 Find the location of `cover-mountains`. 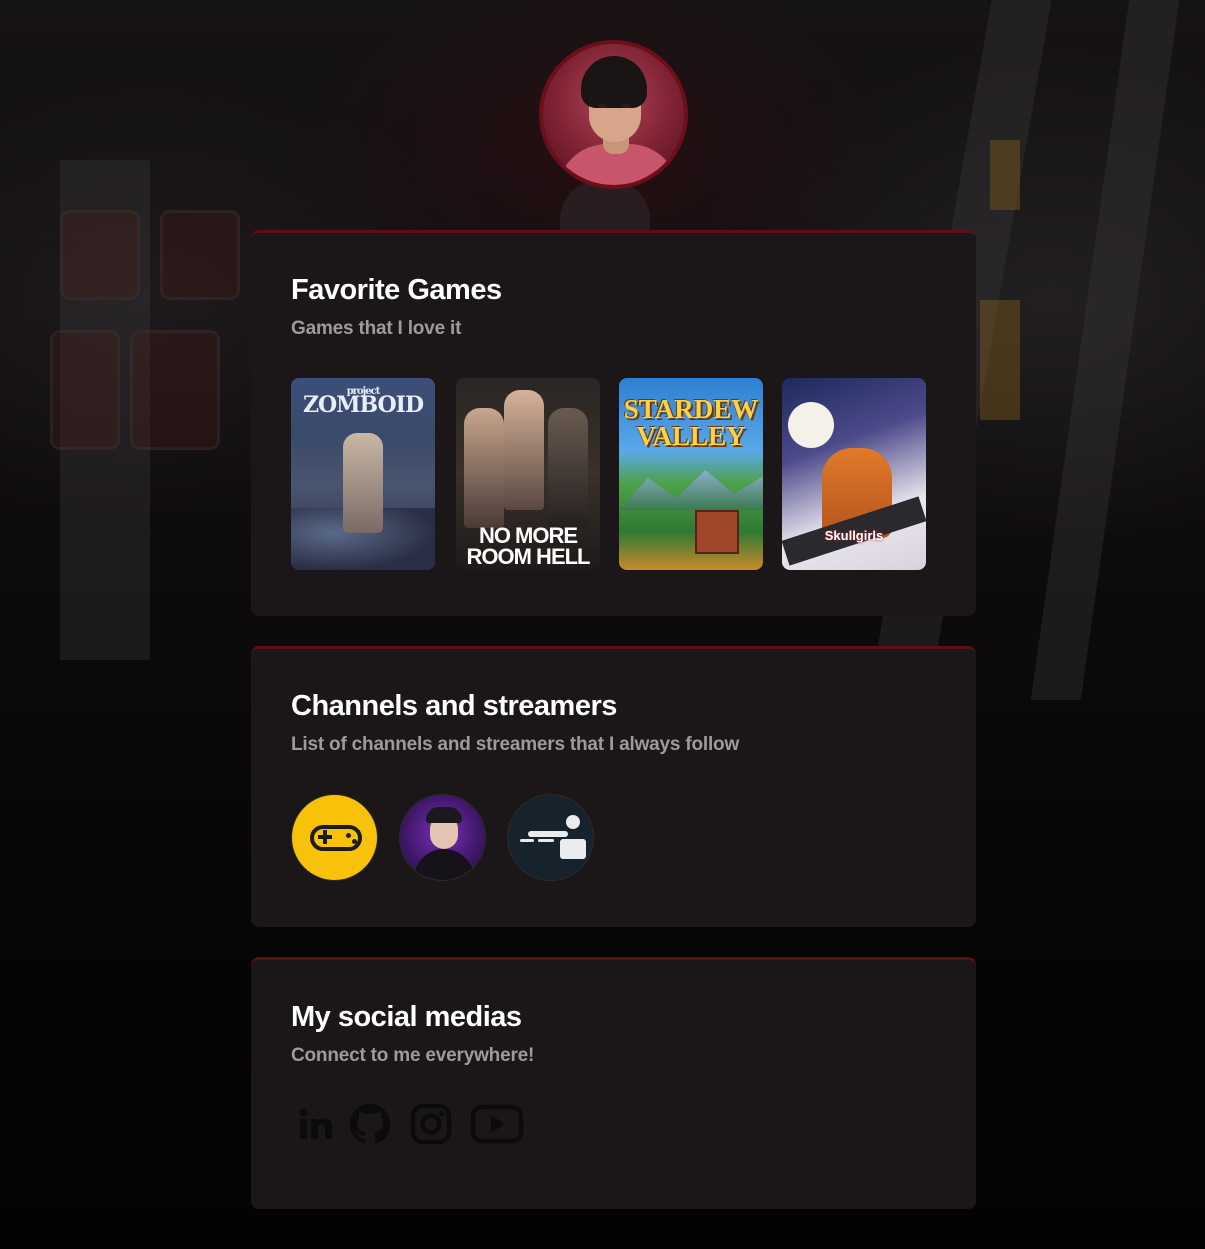

cover-mountains is located at coordinates (691, 490).